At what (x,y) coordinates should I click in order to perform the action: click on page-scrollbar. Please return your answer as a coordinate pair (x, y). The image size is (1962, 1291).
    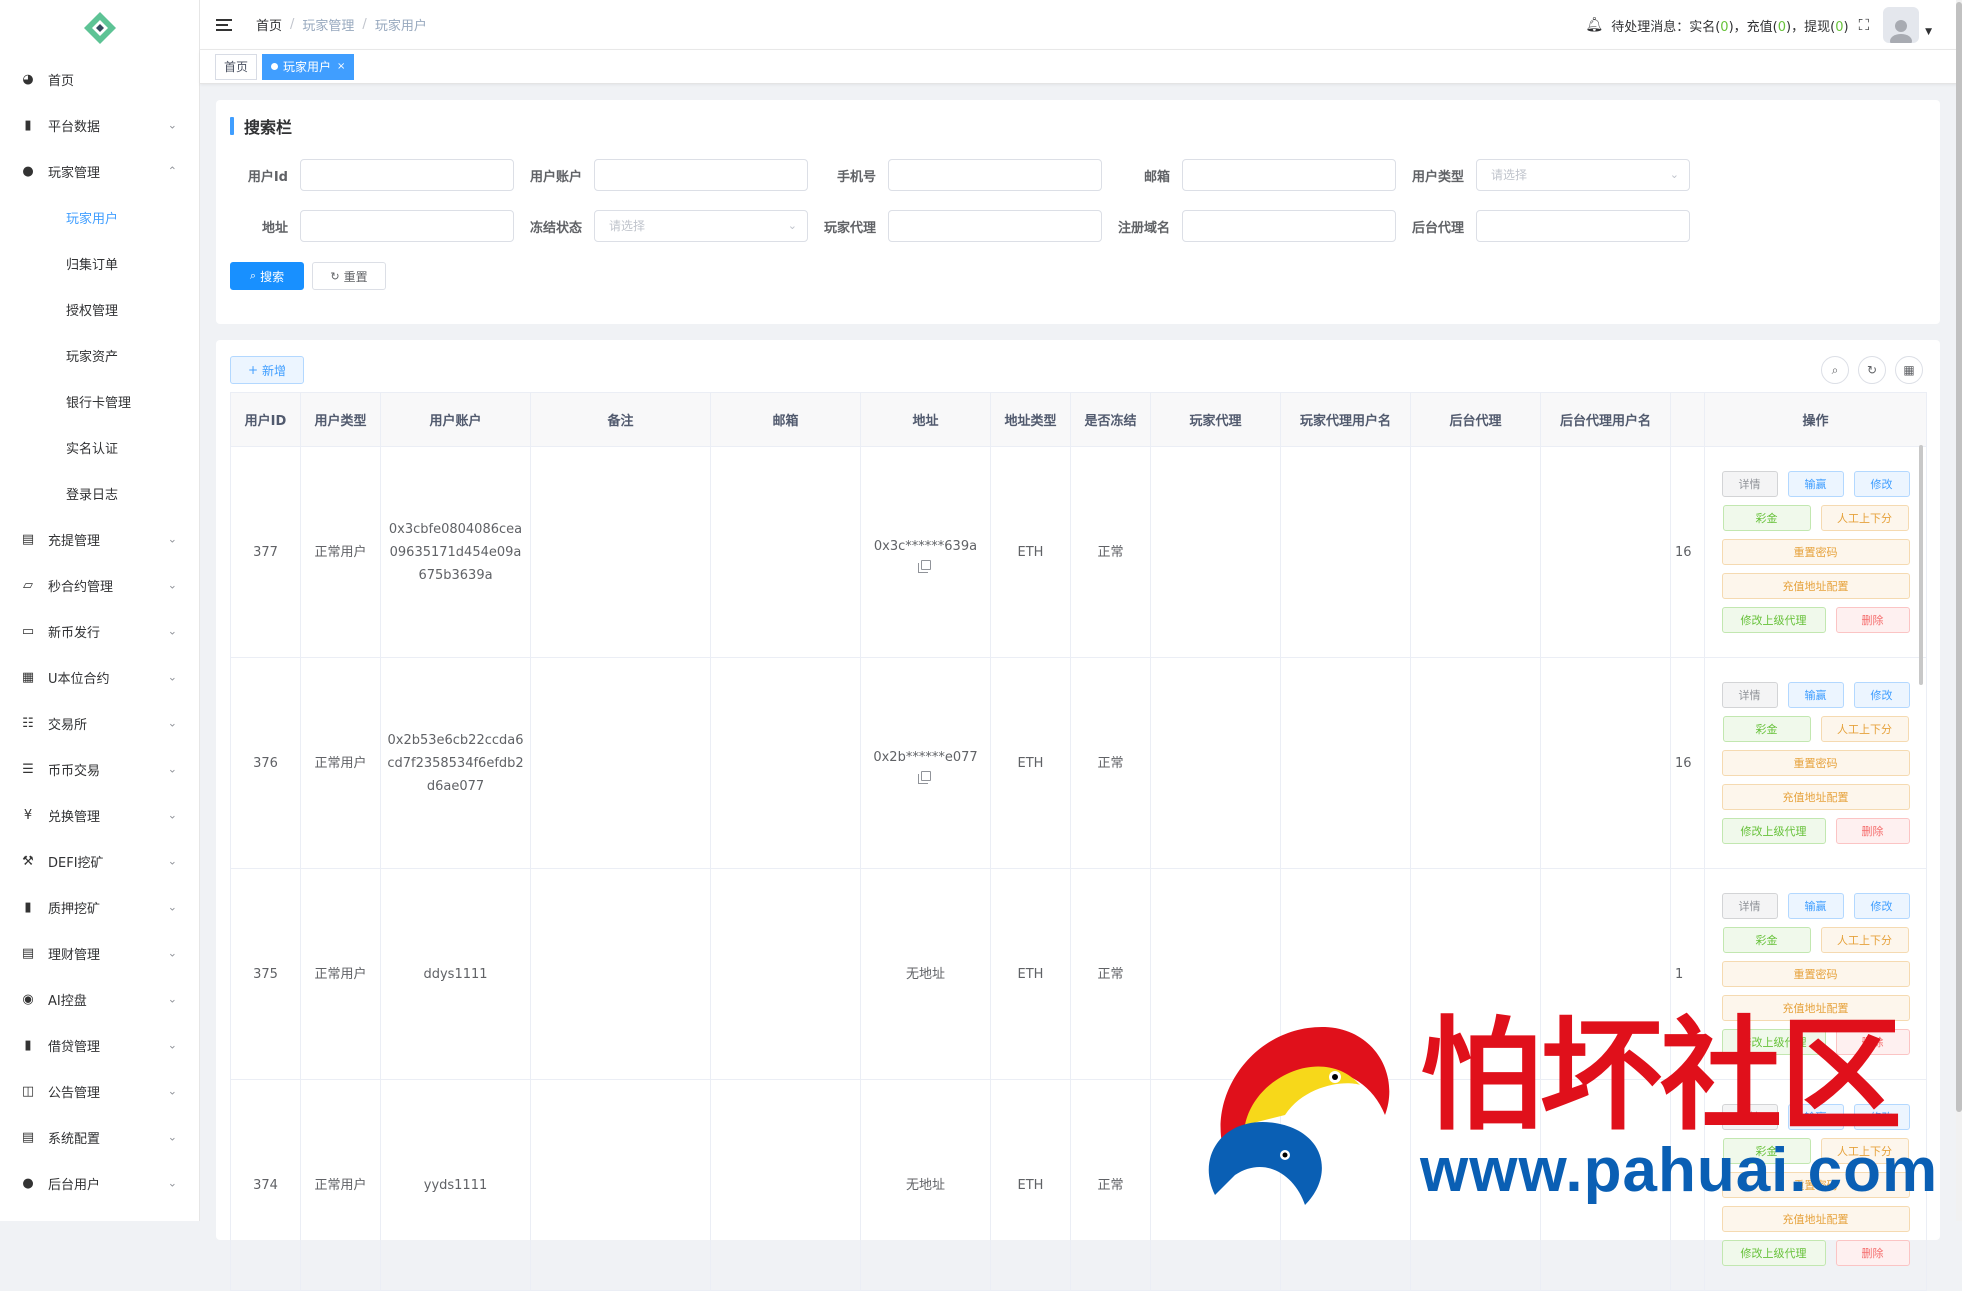
    Looking at the image, I should click on (1959, 610).